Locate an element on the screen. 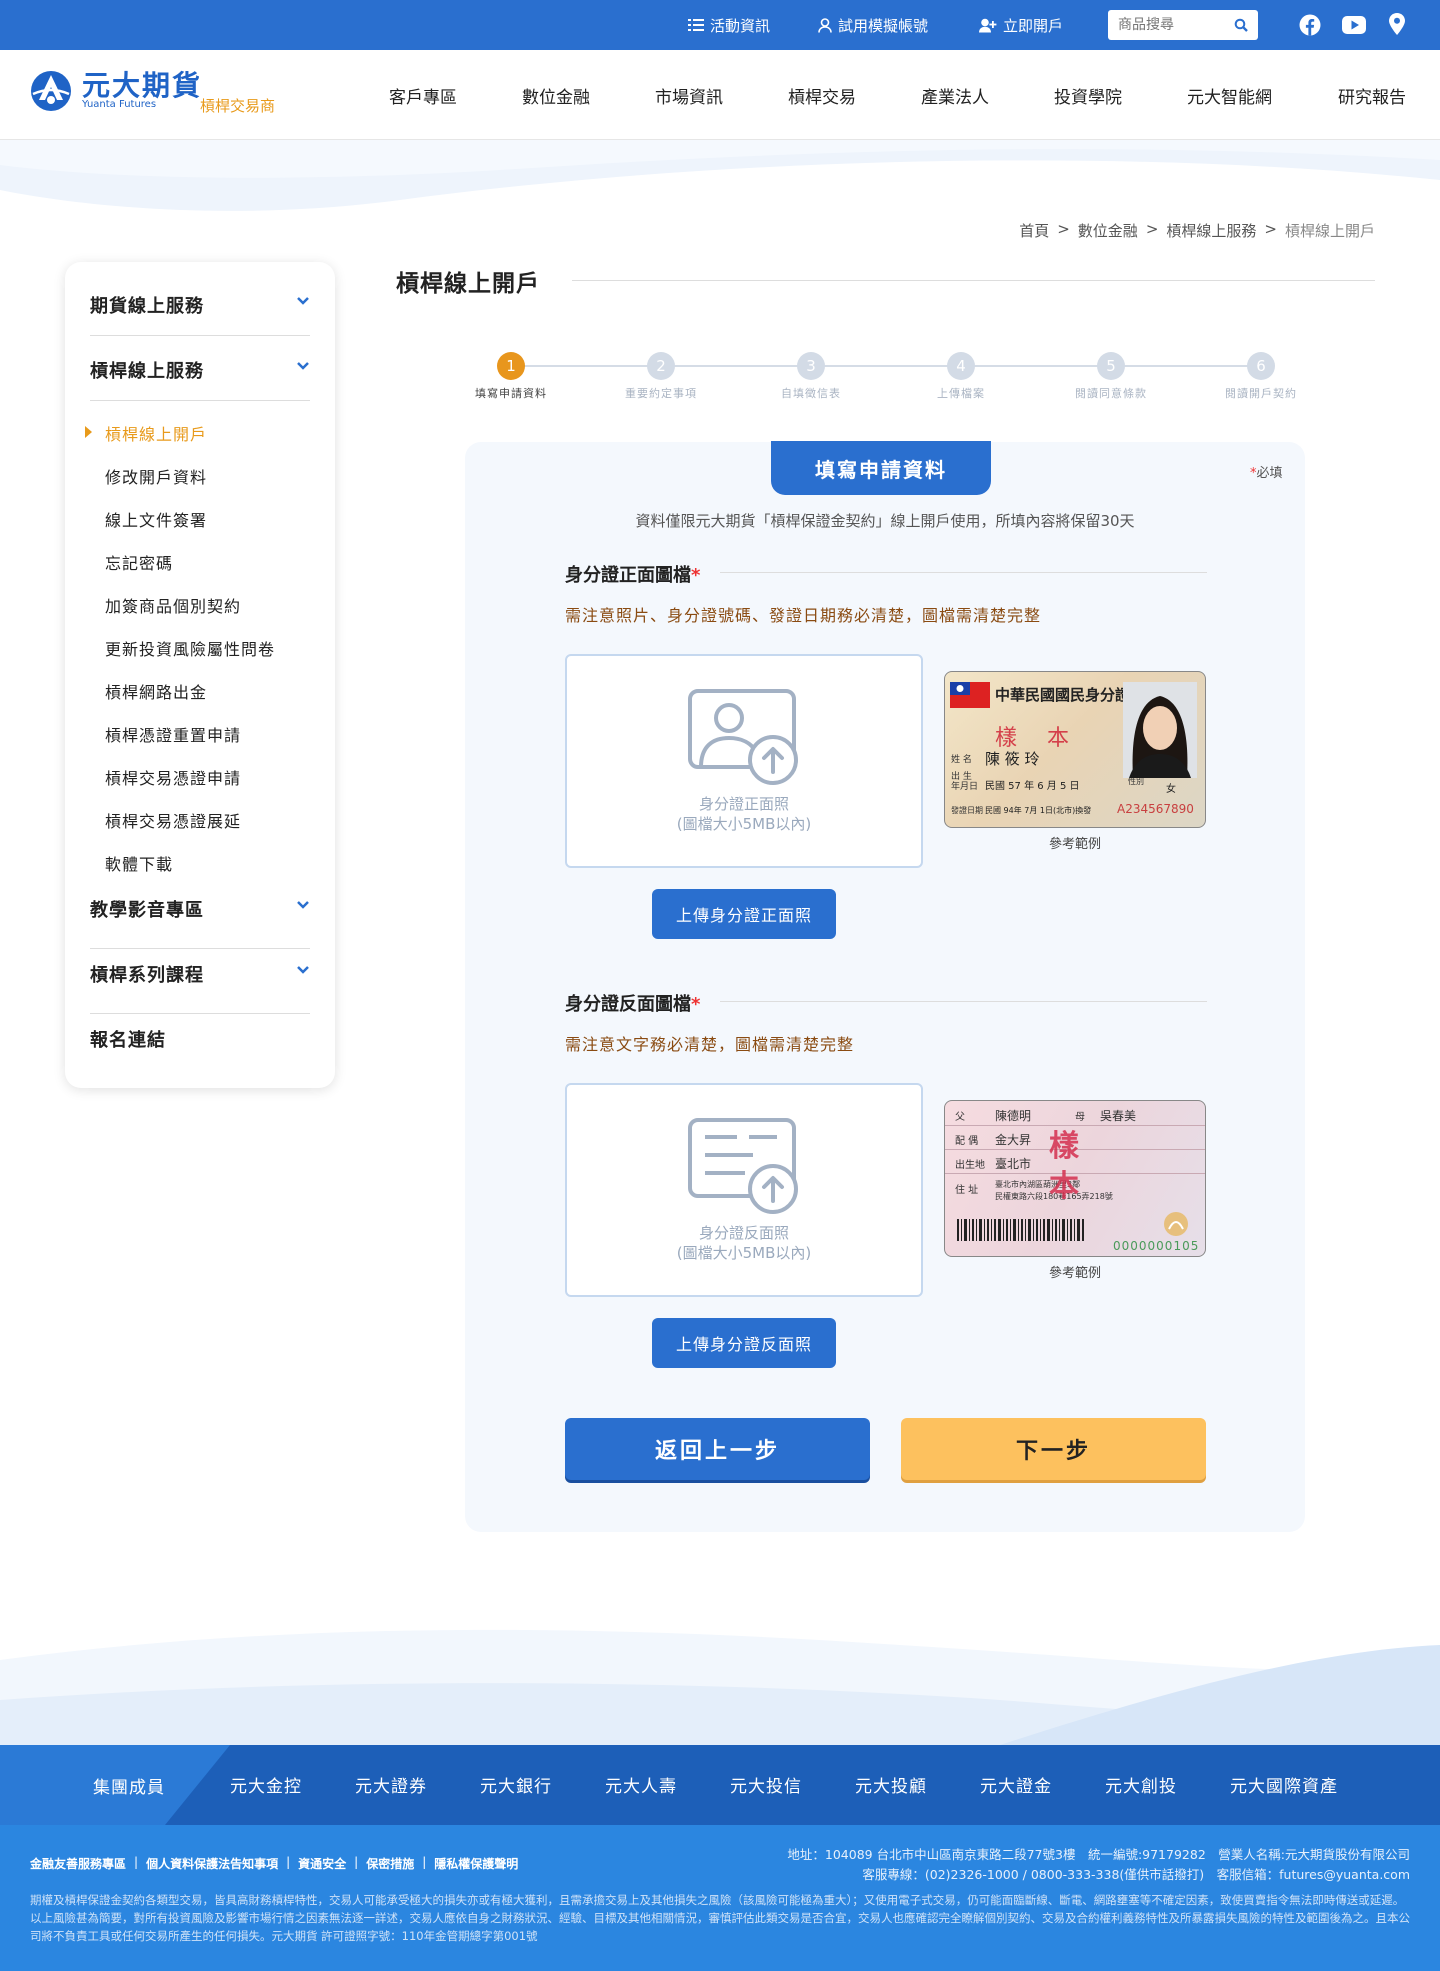 This screenshot has width=1440, height=1971. footer-link-privacy-policy: 隱私權保護聲明 is located at coordinates (476, 1863).